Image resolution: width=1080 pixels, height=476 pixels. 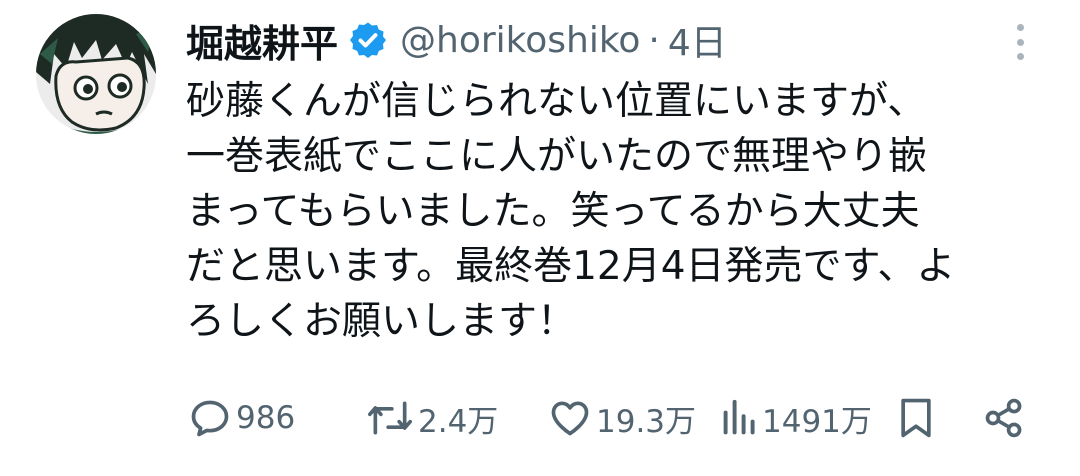 I want to click on bookmark-icon, so click(x=916, y=418).